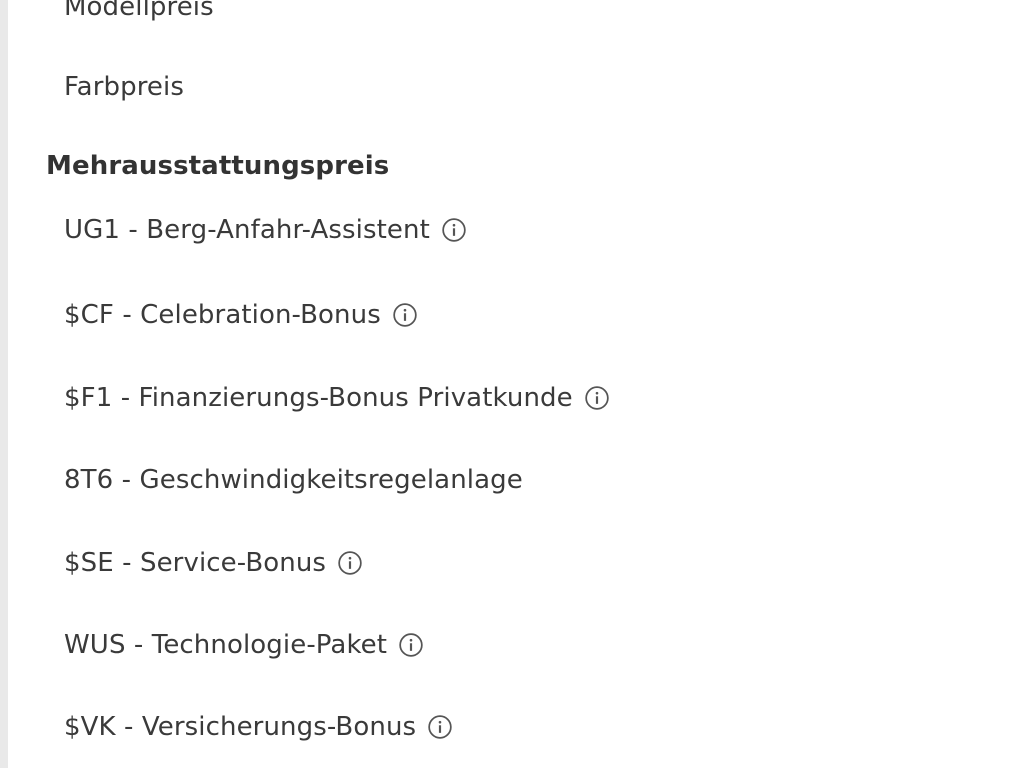  I want to click on base-price-row-model: Modellpreis, so click(139, 12).